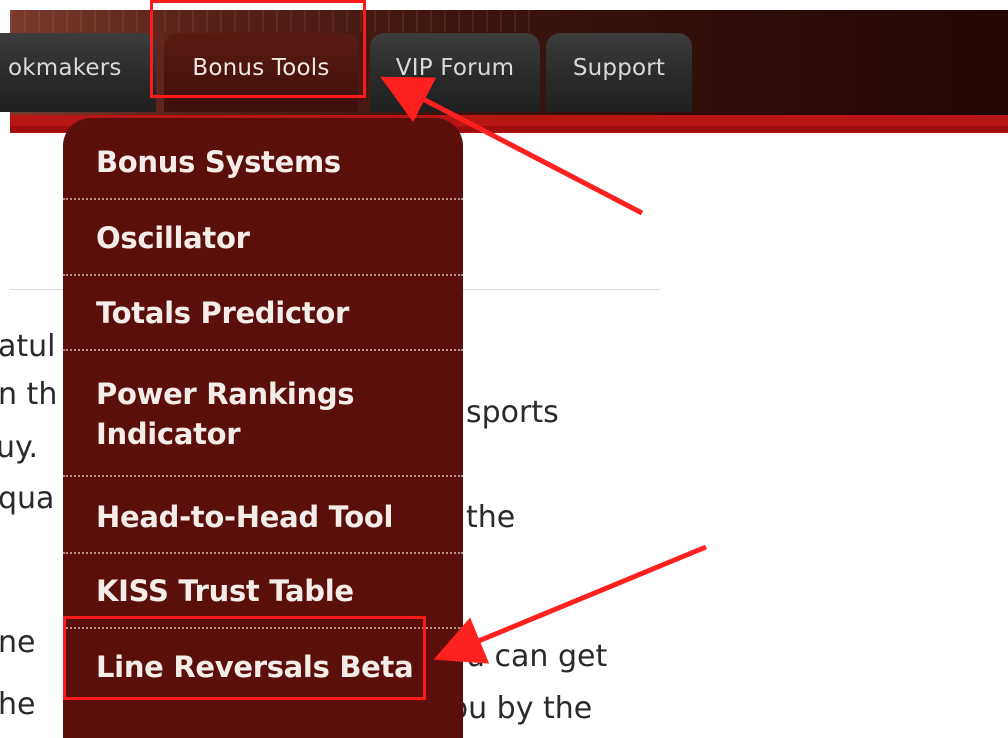 The width and height of the screenshot is (1008, 738). Describe the element at coordinates (218, 162) in the screenshot. I see `menu-item-label: Bonus Systems` at that location.